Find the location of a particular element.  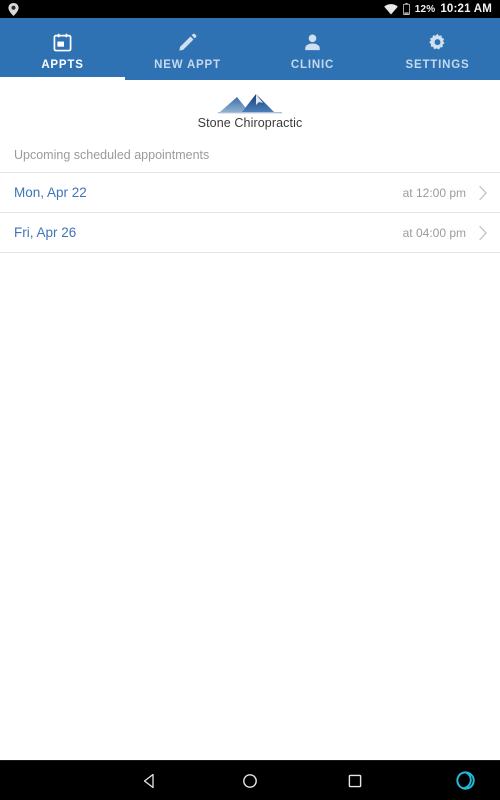

brand-name: Stone Chiropractic is located at coordinates (250, 123).